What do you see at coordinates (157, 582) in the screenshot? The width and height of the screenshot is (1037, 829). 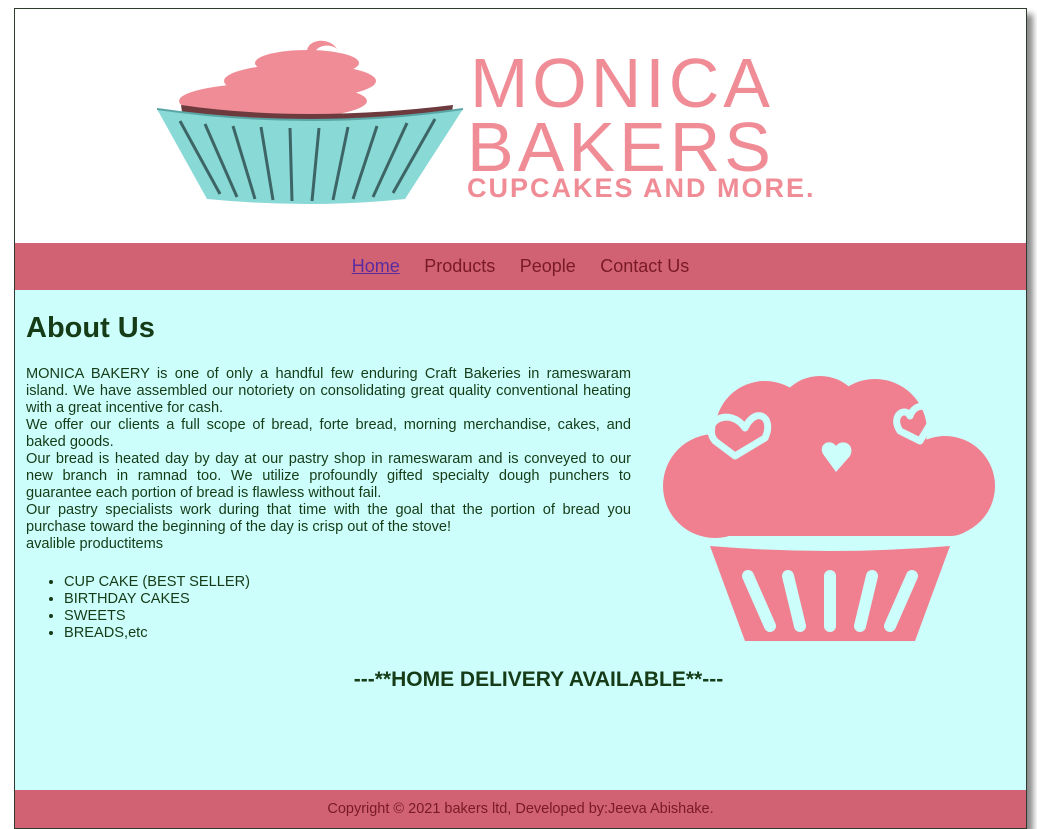 I see `list-item: CUP CAKE (BEST SELLER)` at bounding box center [157, 582].